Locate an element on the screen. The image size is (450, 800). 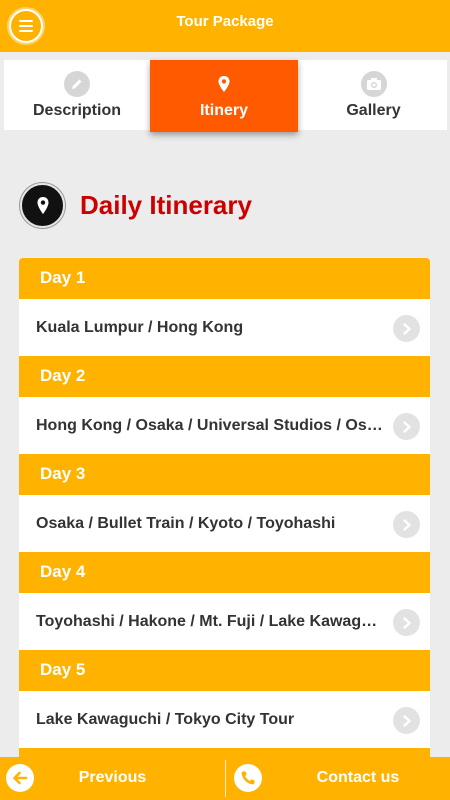
section-heading: Daily Itinerary is located at coordinates (136, 205).